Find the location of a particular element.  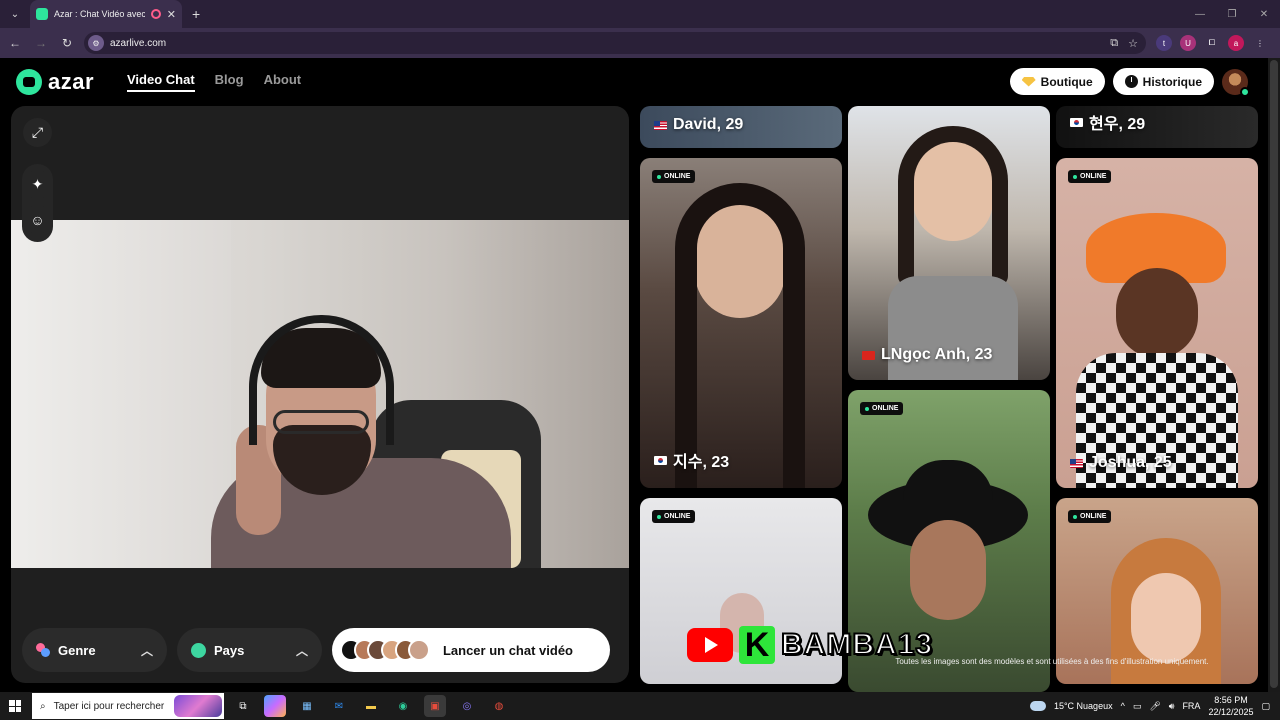

kr-flag-icon is located at coordinates (660, 460).